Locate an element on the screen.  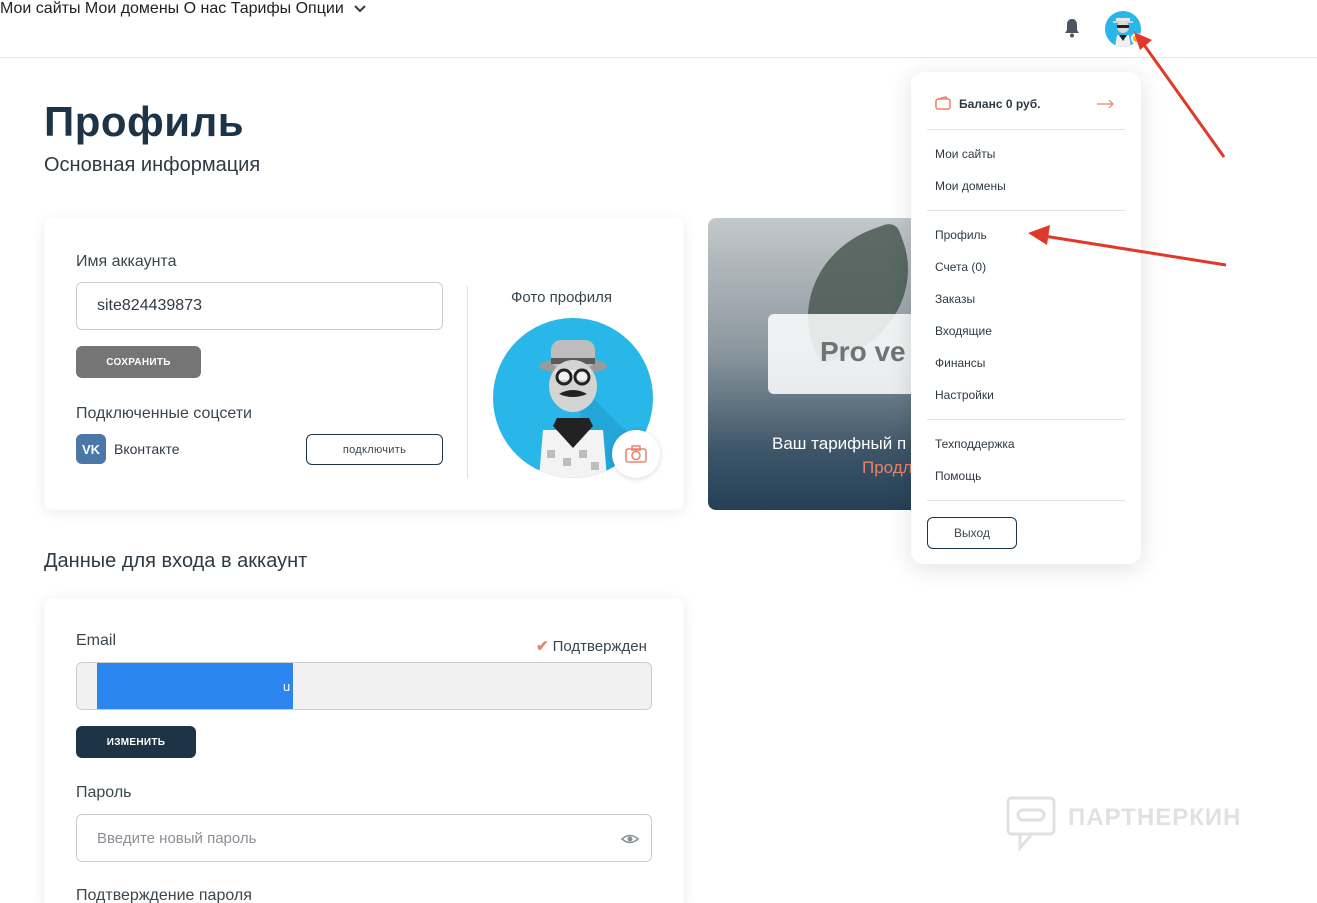
dropdown-item-my-domains: Мои домены is located at coordinates (970, 186).